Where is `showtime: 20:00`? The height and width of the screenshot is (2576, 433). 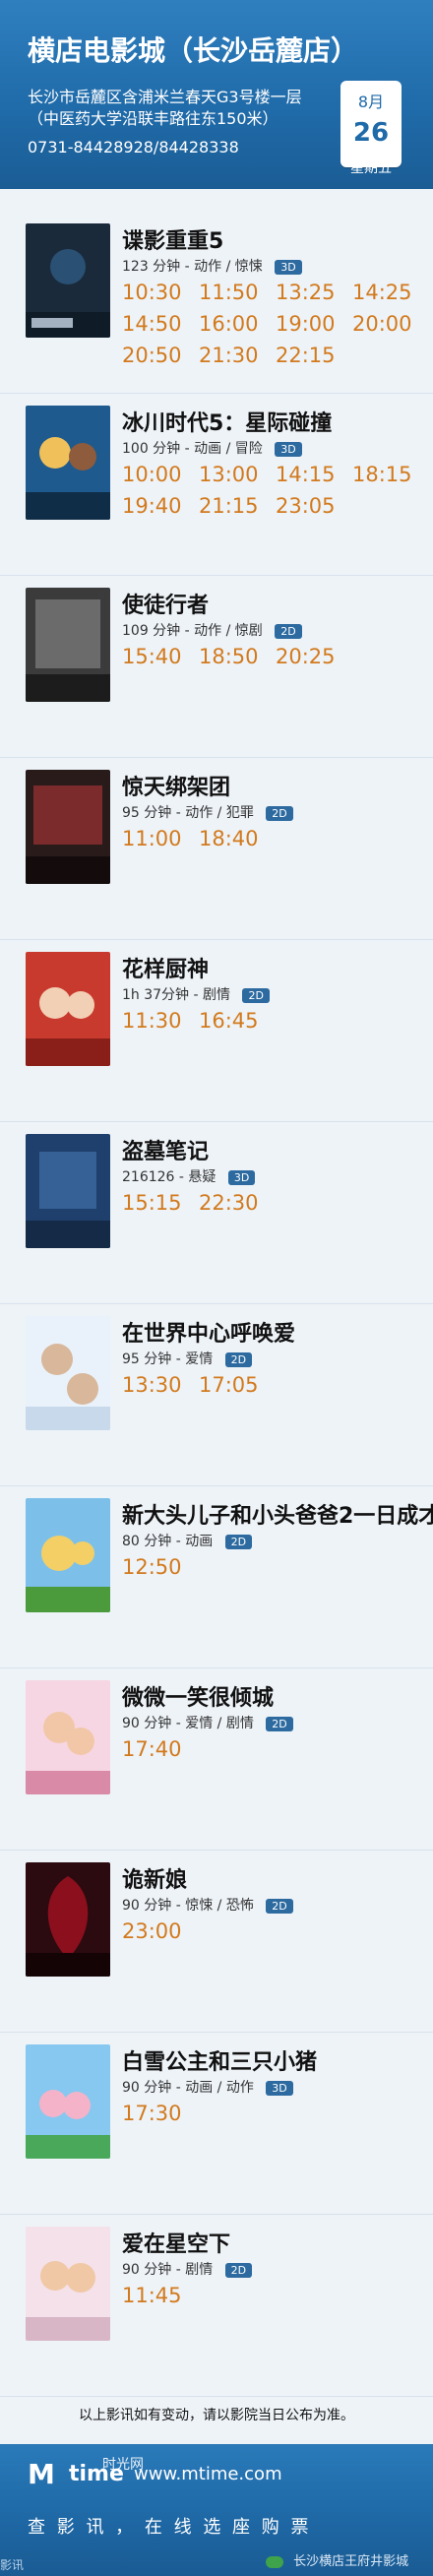
showtime: 20:00 is located at coordinates (386, 324).